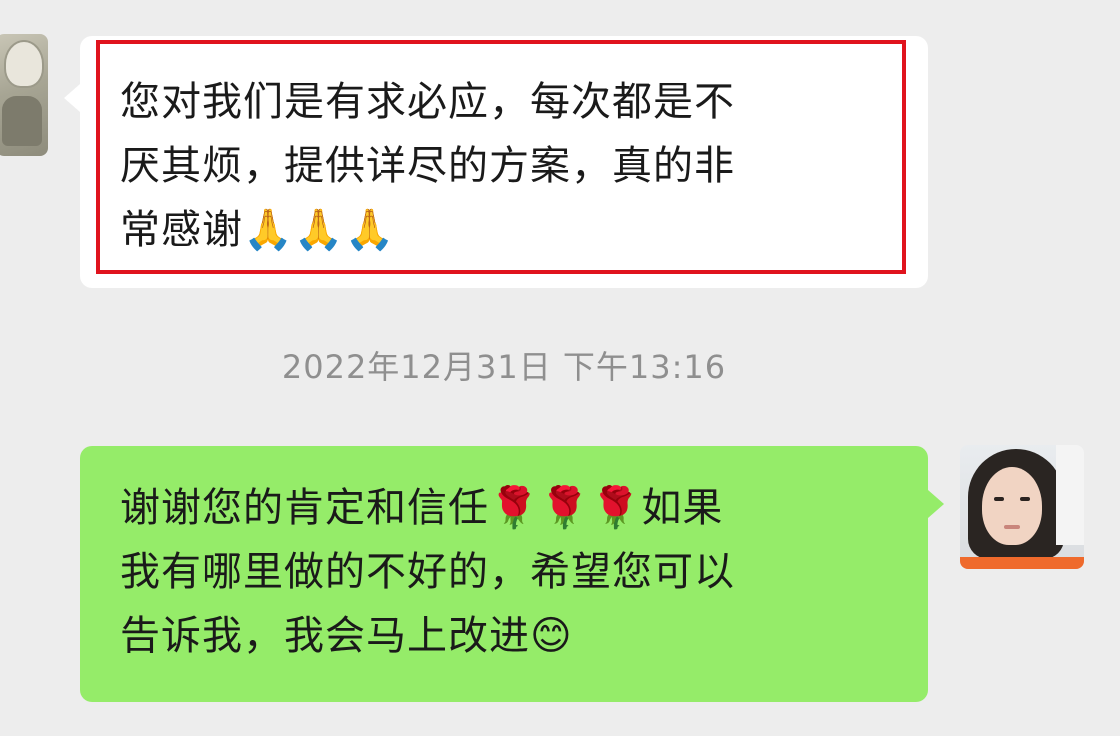 The height and width of the screenshot is (736, 1120). What do you see at coordinates (346, 636) in the screenshot?
I see `outgoing-line-3: 告诉我，我会马上改进😊` at bounding box center [346, 636].